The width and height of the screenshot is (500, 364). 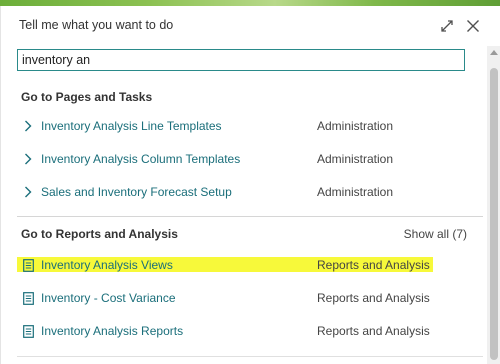 What do you see at coordinates (136, 192) in the screenshot?
I see `list-item-label: Sales and Inventory Forecast Setup` at bounding box center [136, 192].